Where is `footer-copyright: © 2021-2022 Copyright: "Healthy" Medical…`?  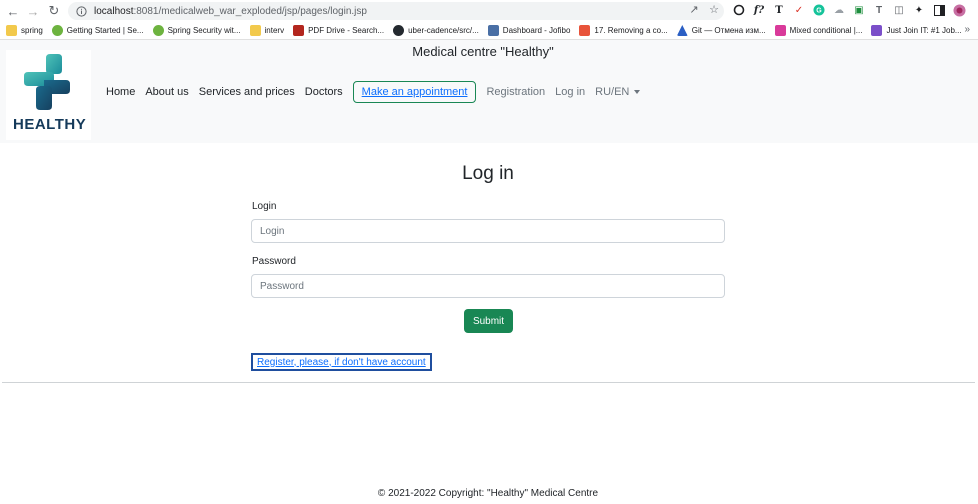 footer-copyright: © 2021-2022 Copyright: "Healthy" Medical… is located at coordinates (488, 493).